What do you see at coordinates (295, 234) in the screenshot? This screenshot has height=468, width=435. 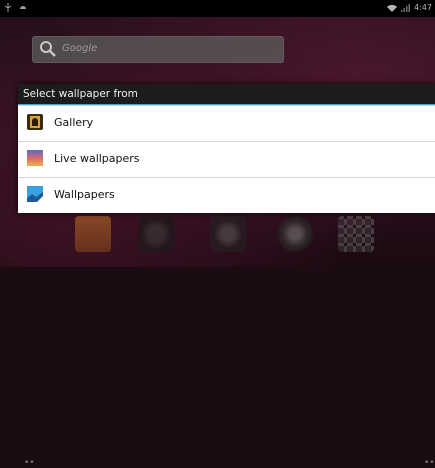 I see `browser-icon` at bounding box center [295, 234].